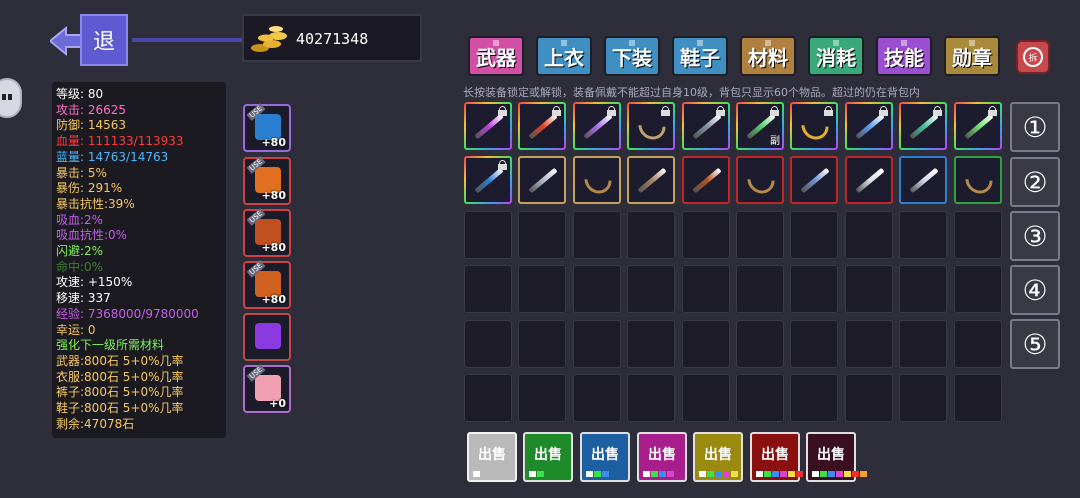 The width and height of the screenshot is (1080, 498). I want to click on sell-label: 出售, so click(548, 455).